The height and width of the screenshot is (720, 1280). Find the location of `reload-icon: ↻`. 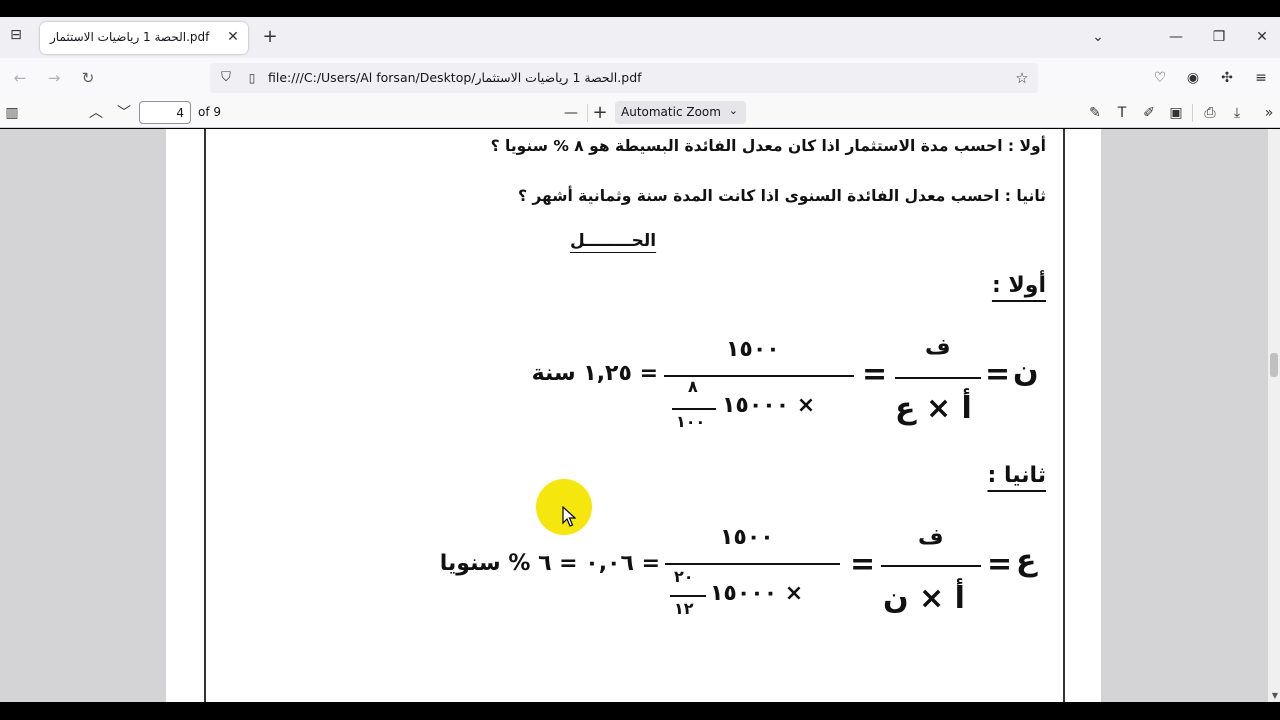

reload-icon: ↻ is located at coordinates (88, 78).